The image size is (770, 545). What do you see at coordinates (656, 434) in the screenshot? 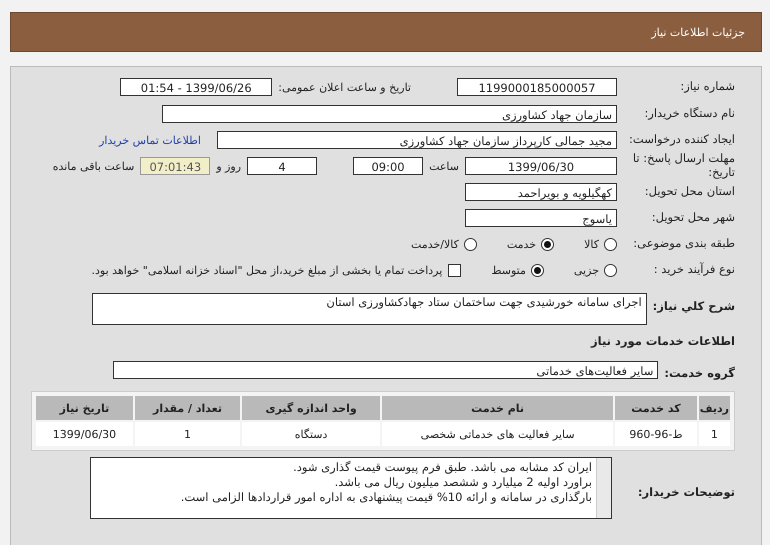
I see `table-cell: ط-96-960` at bounding box center [656, 434].